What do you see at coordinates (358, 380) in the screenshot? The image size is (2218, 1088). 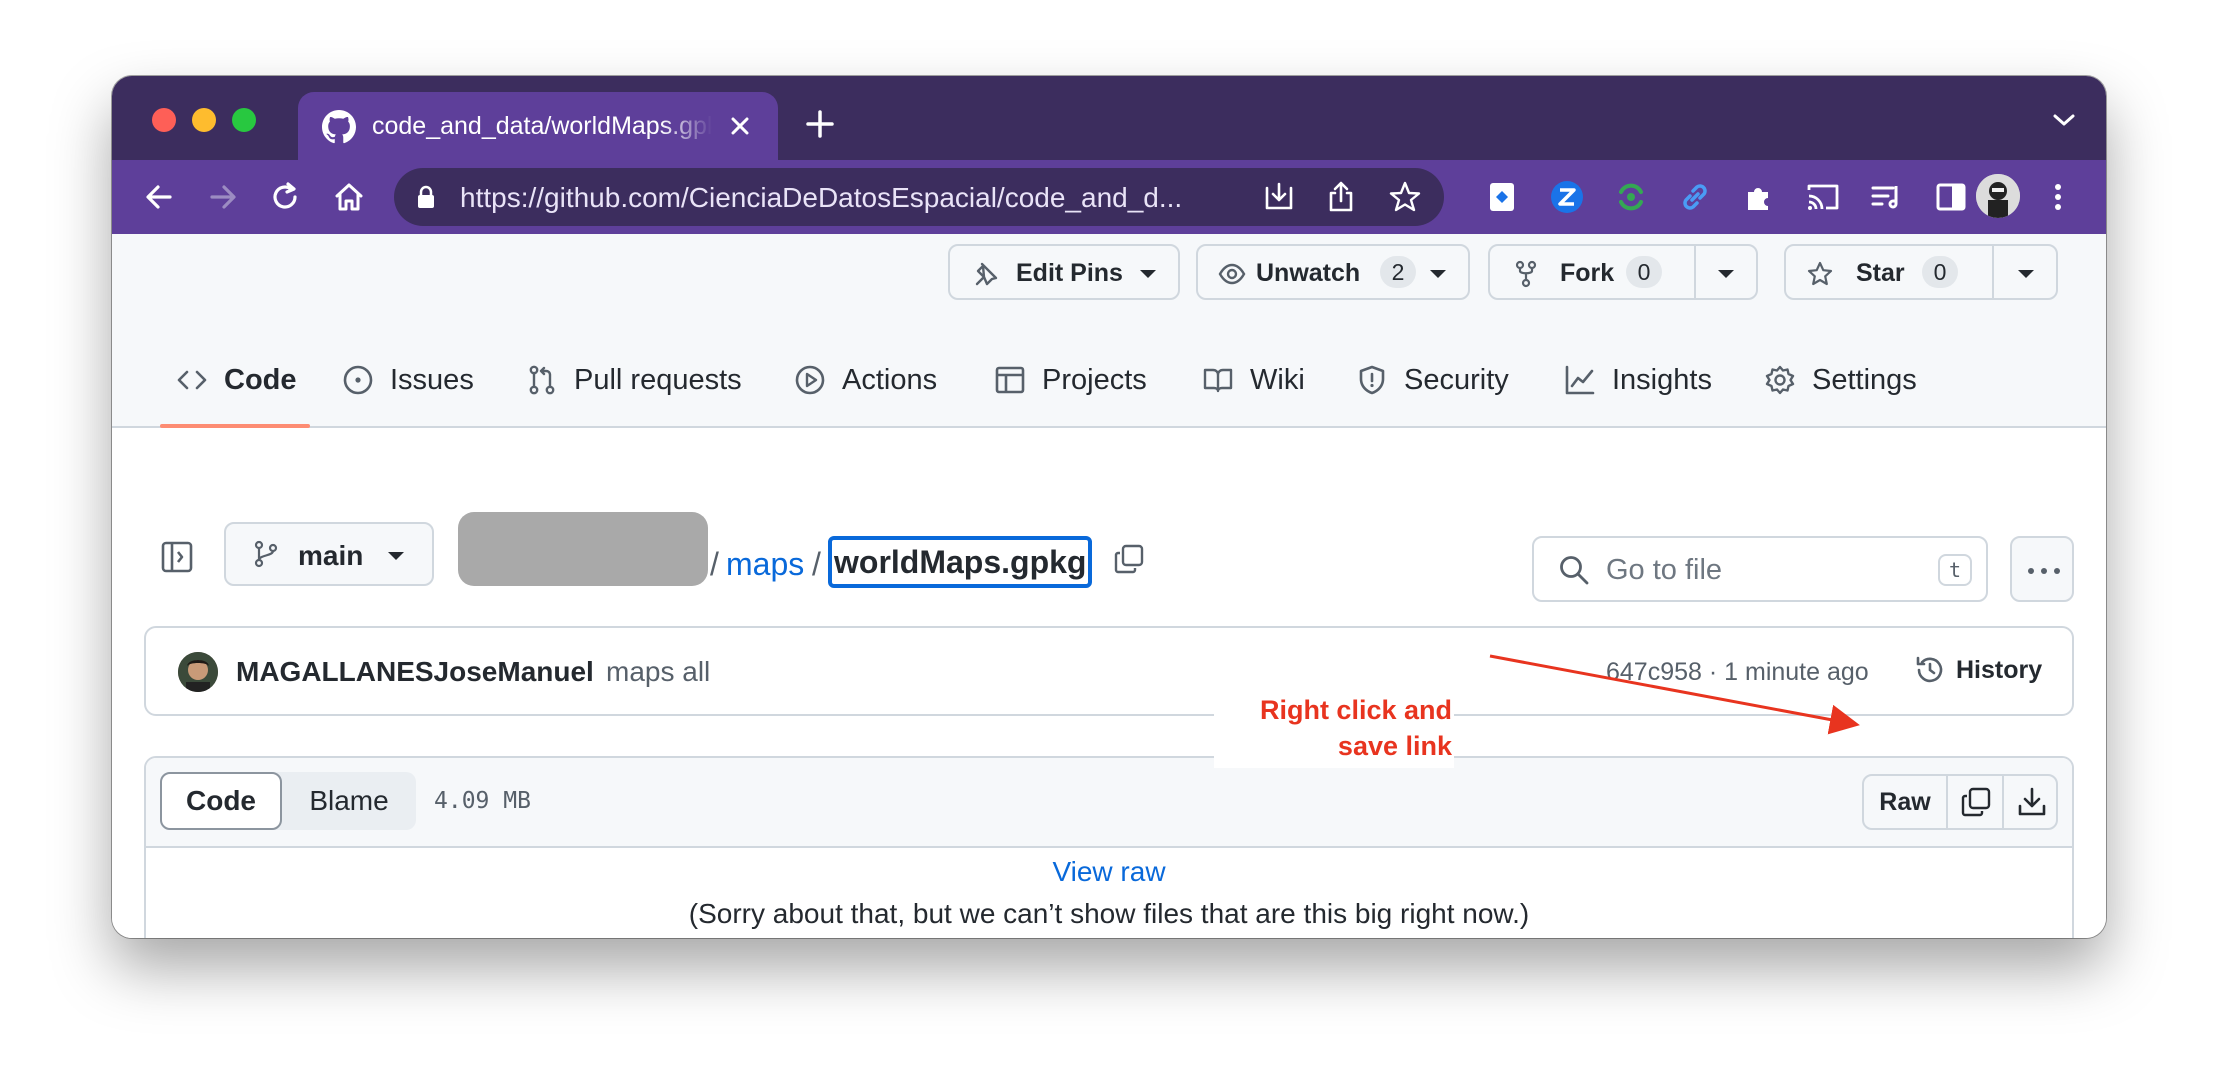 I see `issue-icon` at bounding box center [358, 380].